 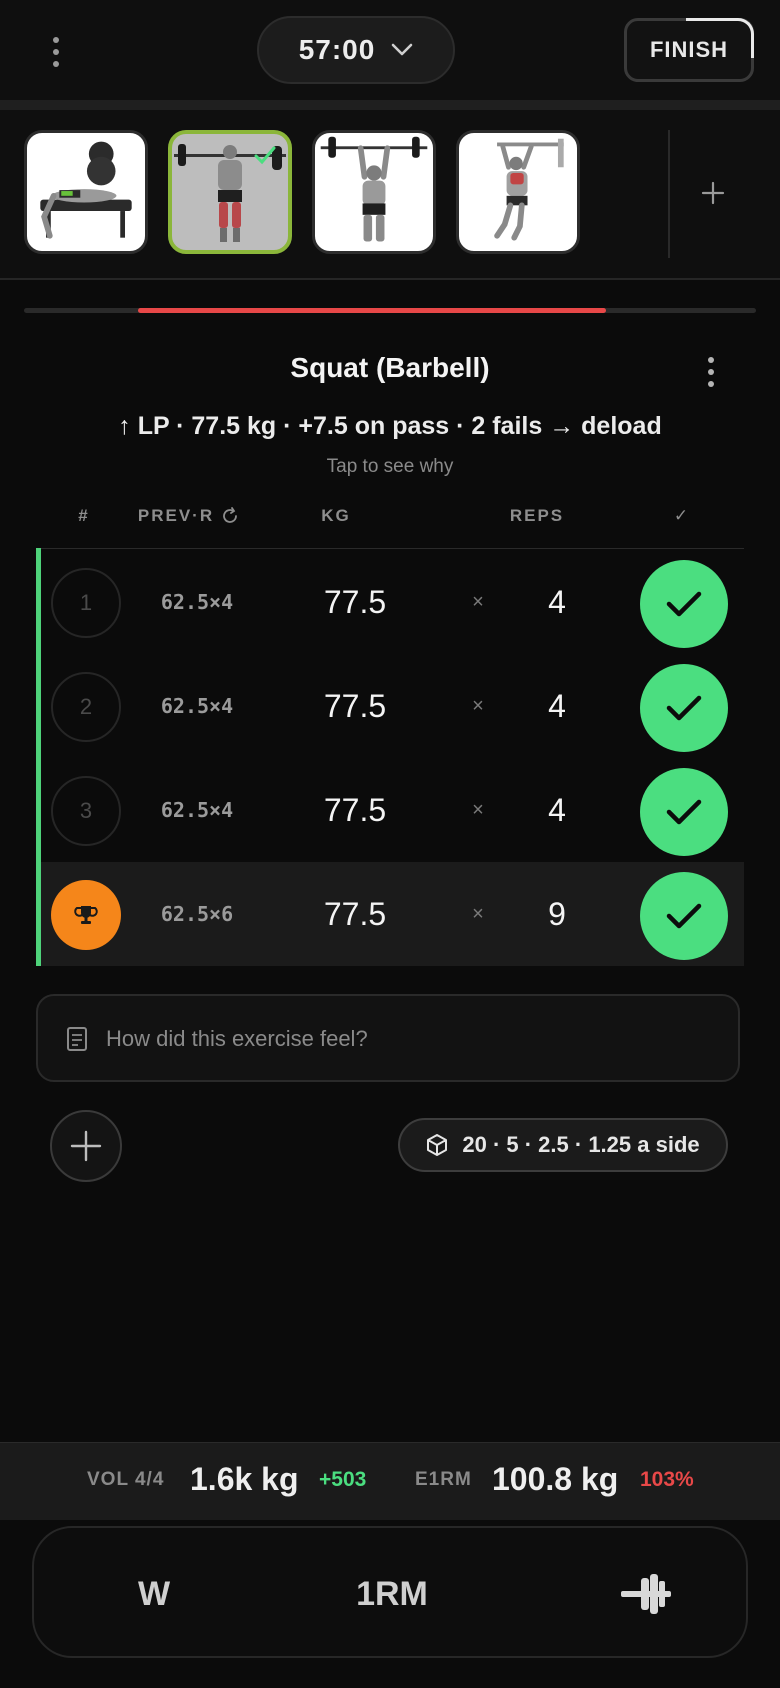 I want to click on e1rm-percent: 103%, so click(x=667, y=1479).